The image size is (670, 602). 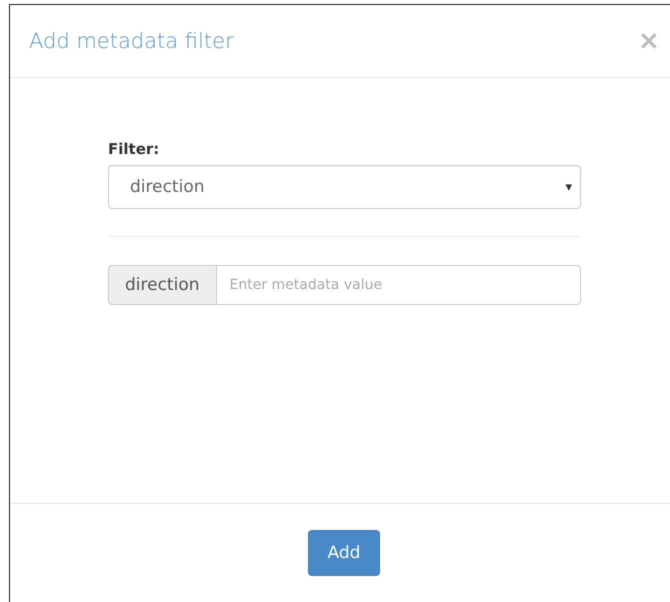 What do you see at coordinates (131, 41) in the screenshot?
I see `dialog-title: Add metadata filter` at bounding box center [131, 41].